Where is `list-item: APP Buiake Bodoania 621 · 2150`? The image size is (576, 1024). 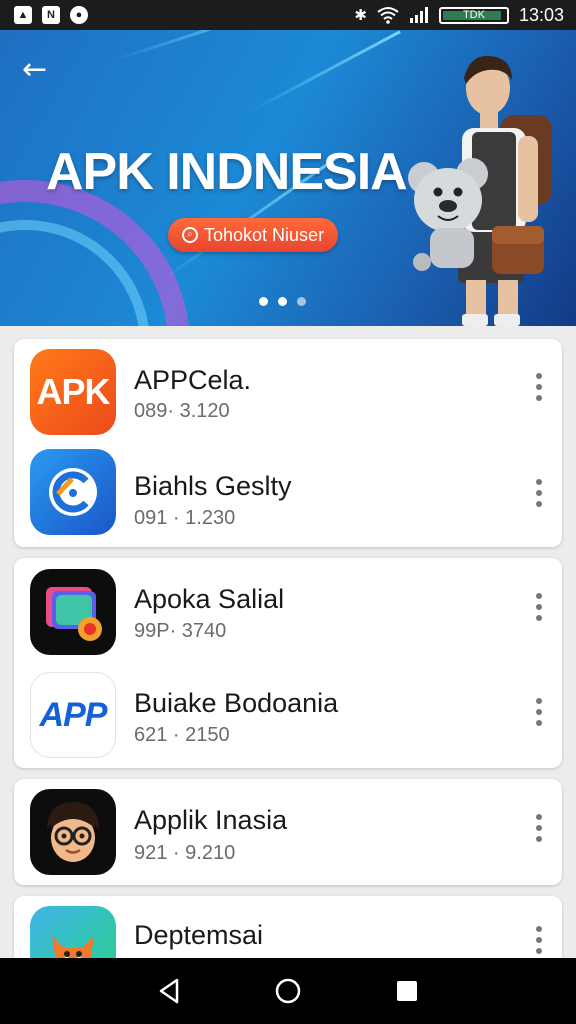 list-item: APP Buiake Bodoania 621 · 2150 is located at coordinates (288, 716).